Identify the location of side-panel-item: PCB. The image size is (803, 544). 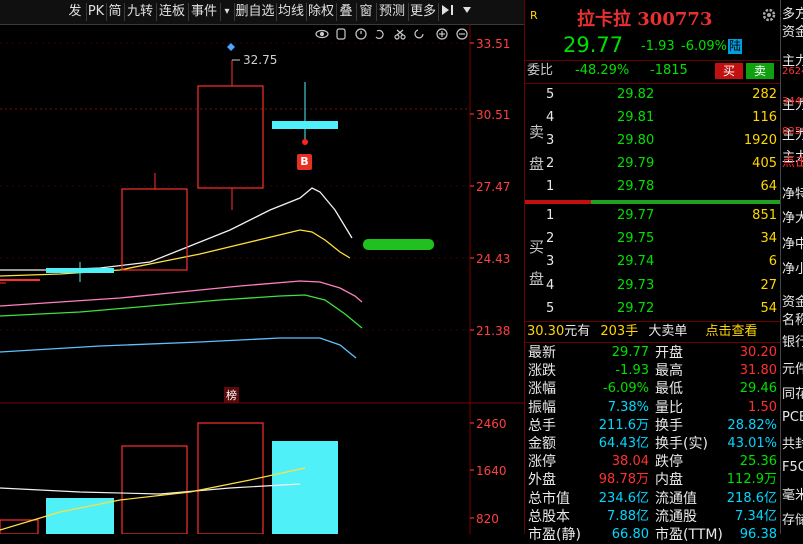
(792, 417).